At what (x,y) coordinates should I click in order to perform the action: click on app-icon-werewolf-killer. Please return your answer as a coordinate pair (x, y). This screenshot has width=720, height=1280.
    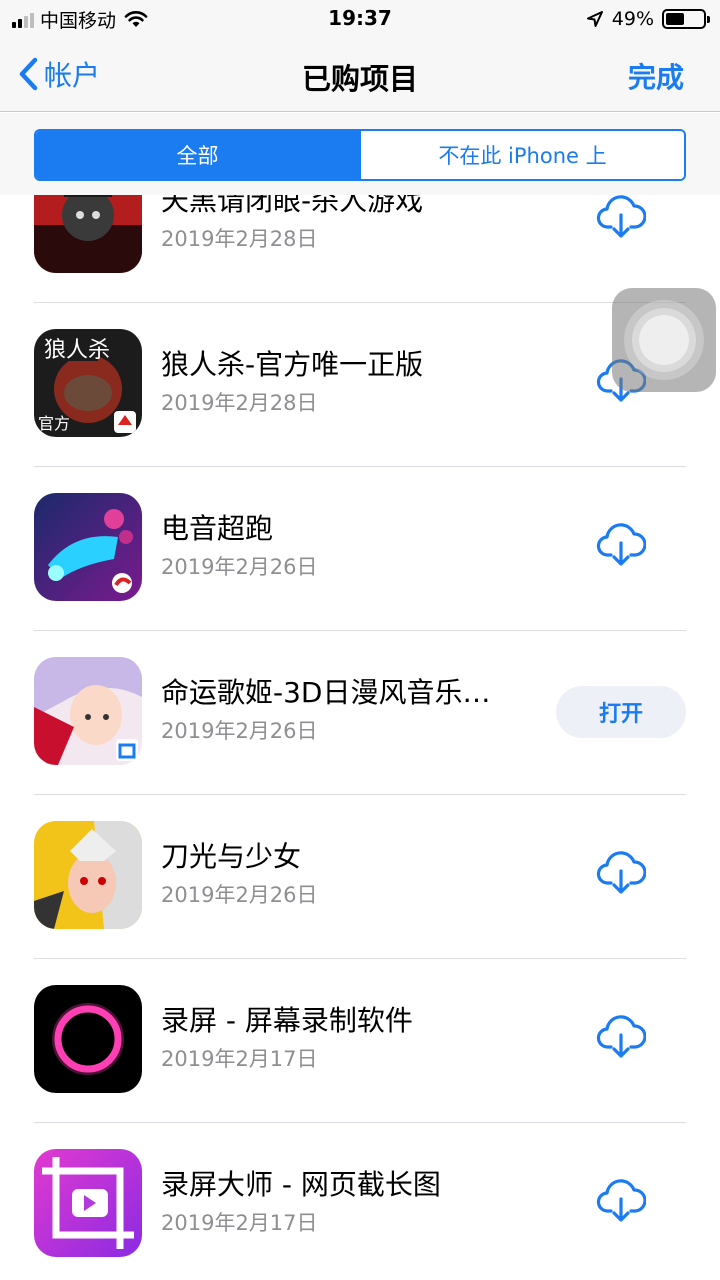
    Looking at the image, I should click on (88, 234).